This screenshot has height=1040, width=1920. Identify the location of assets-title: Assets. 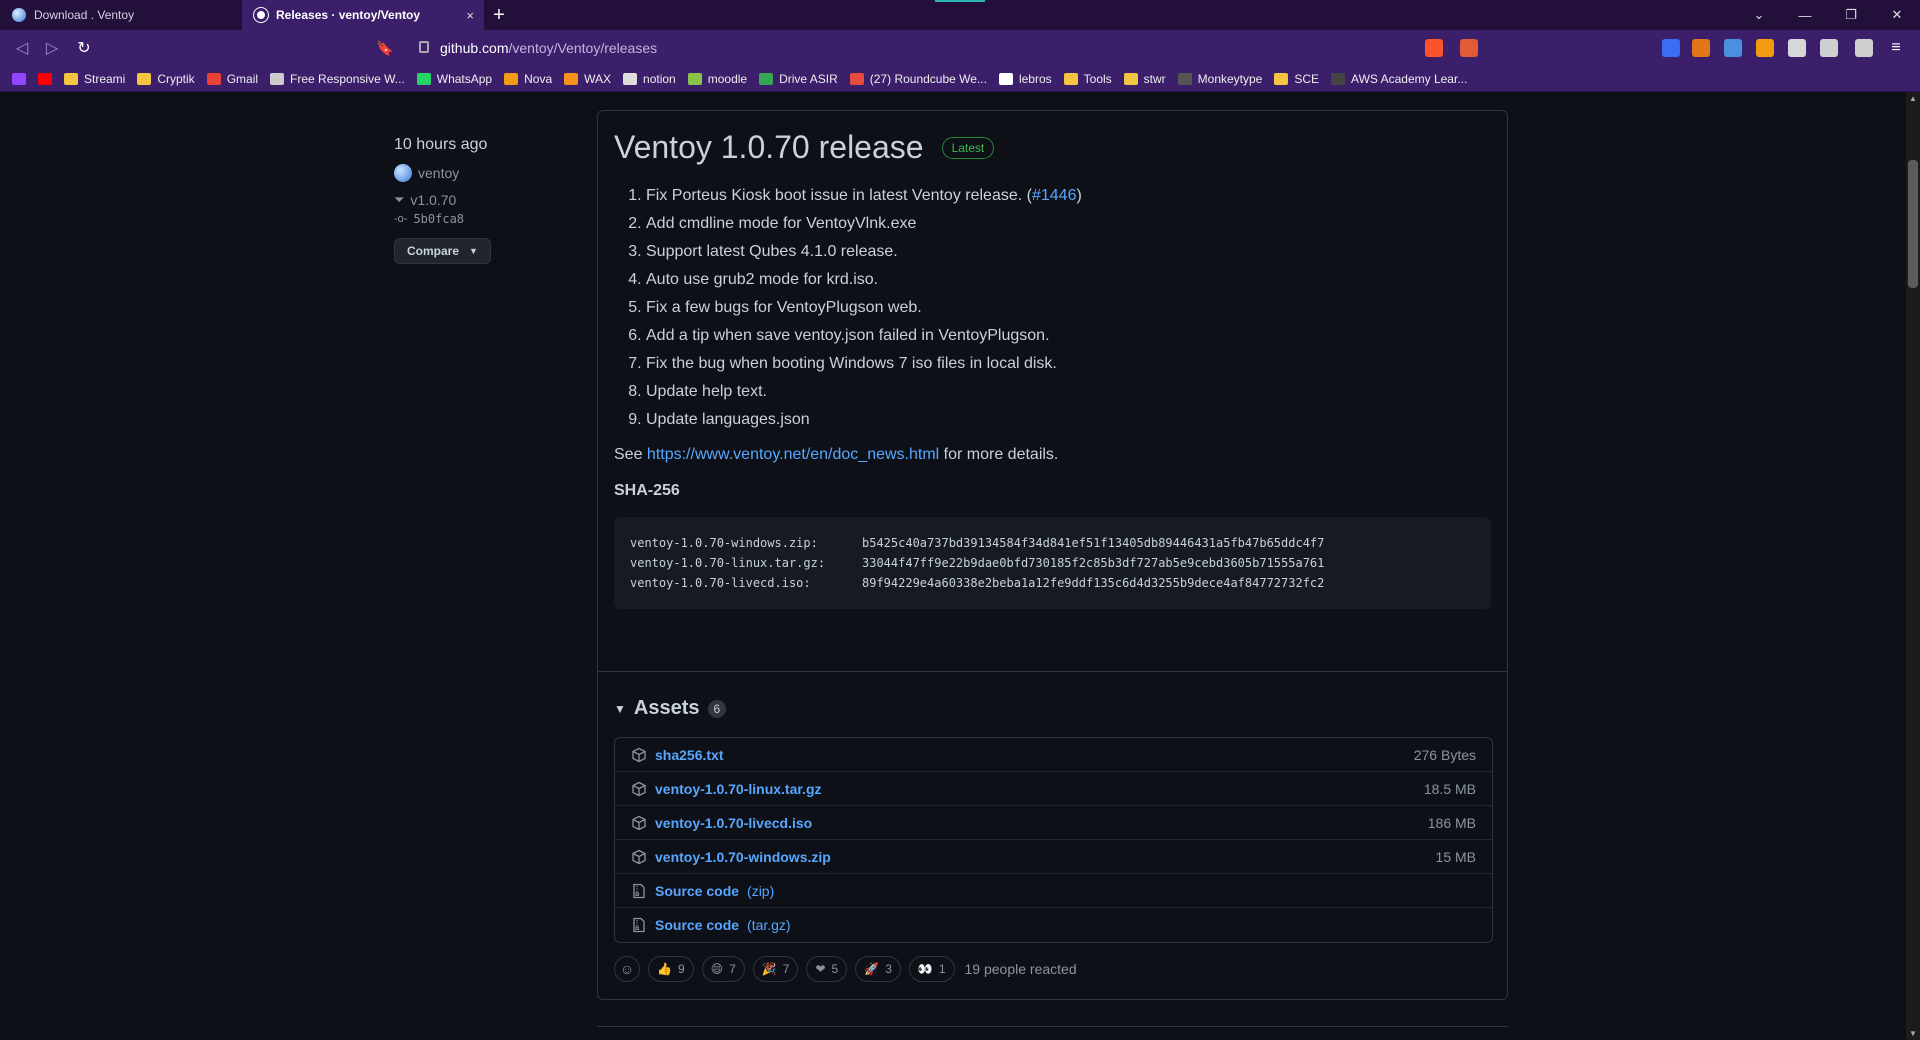
(666, 708).